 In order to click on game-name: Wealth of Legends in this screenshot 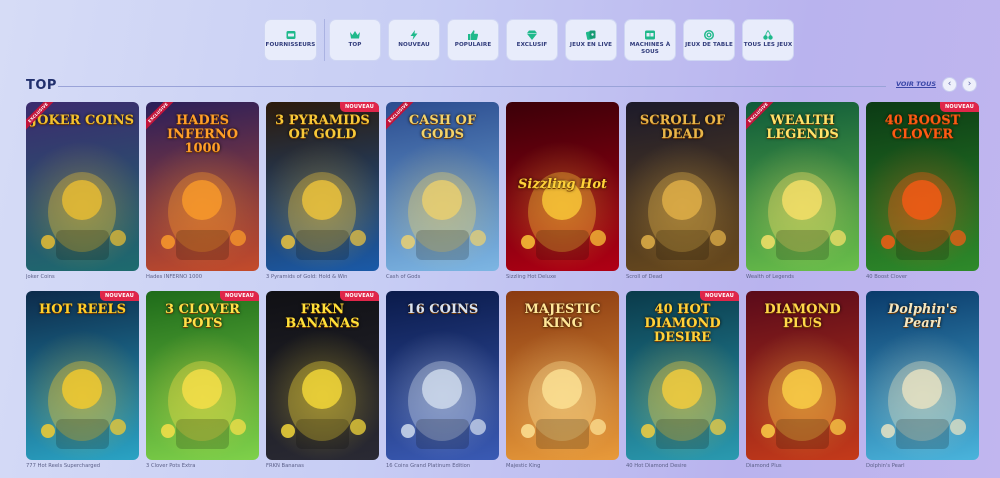, I will do `click(770, 277)`.